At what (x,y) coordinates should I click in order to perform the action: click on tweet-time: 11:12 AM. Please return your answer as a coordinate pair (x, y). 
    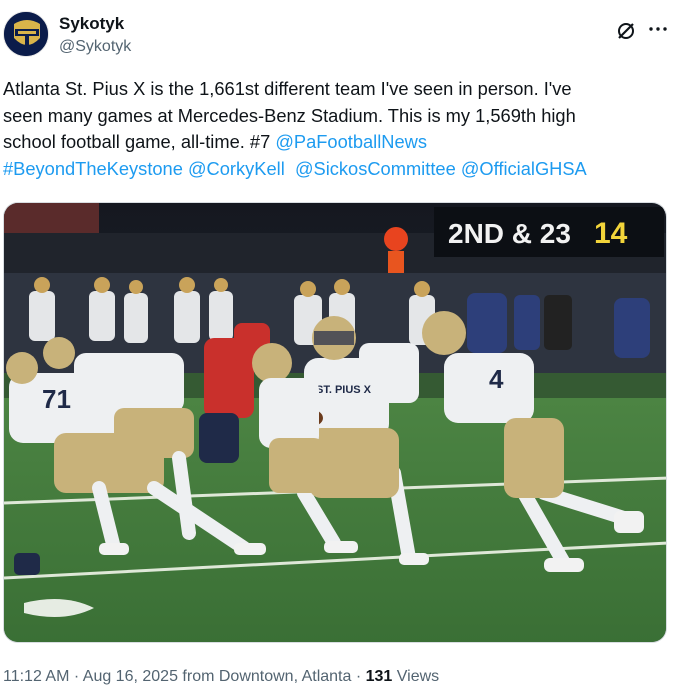
    Looking at the image, I should click on (36, 676).